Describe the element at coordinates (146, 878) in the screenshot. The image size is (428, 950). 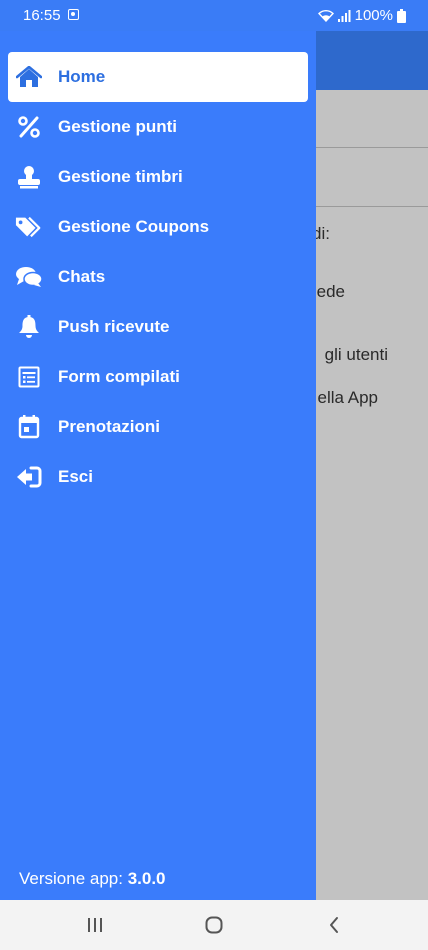
I see `version-value: 3.0.0` at that location.